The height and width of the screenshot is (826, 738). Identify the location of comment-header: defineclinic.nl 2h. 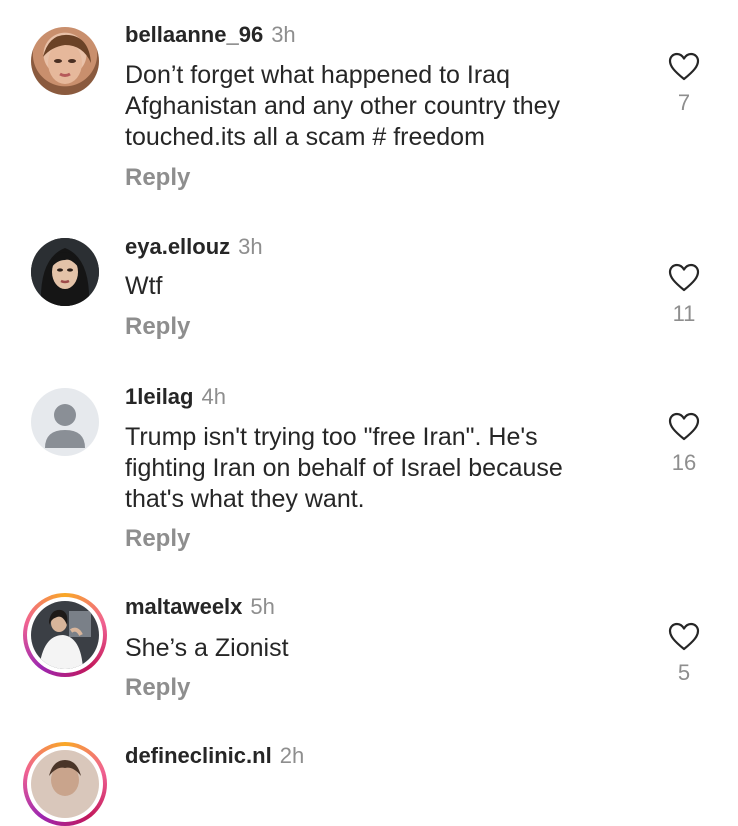
(214, 756).